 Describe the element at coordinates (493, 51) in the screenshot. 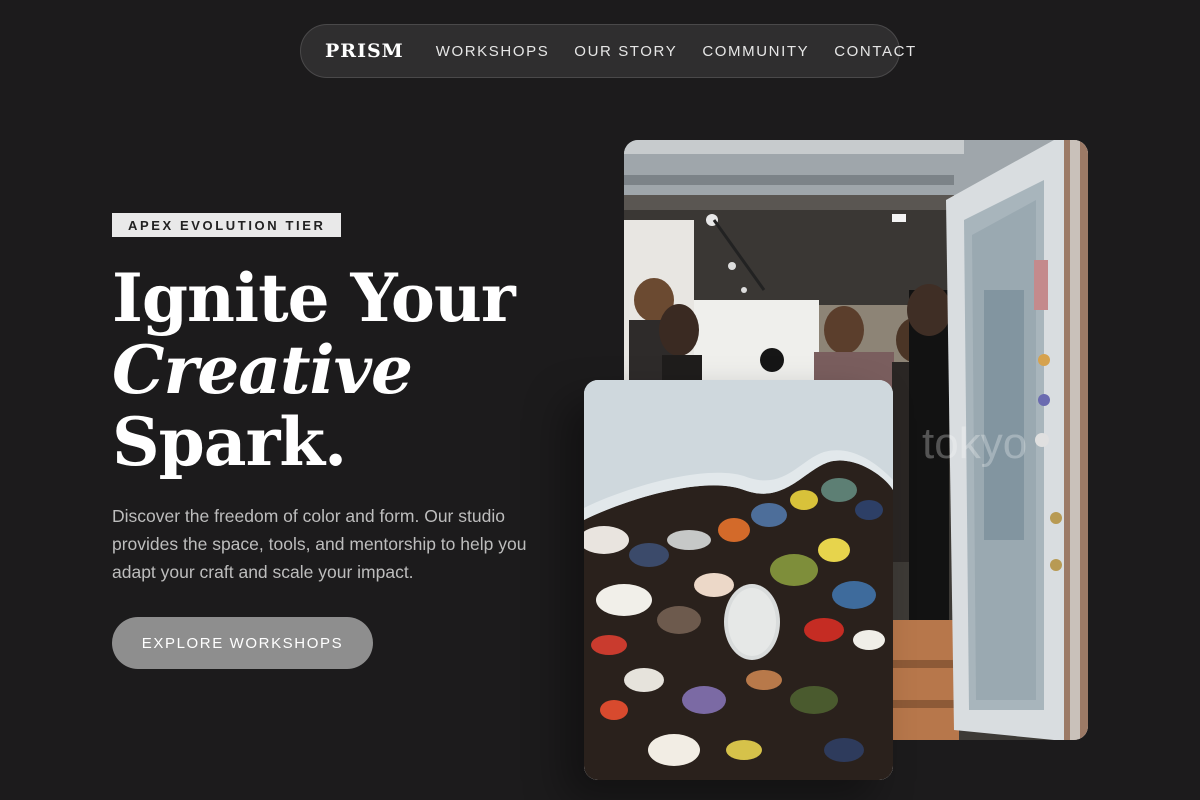

I see `nav-link-workshops: WORKSHOPS` at that location.